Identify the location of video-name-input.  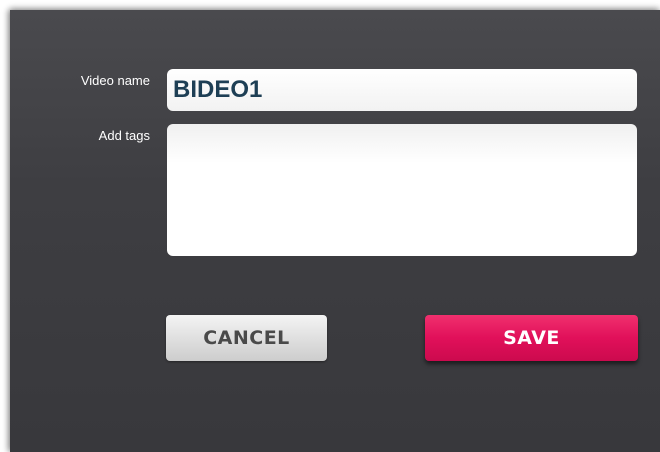
(402, 90).